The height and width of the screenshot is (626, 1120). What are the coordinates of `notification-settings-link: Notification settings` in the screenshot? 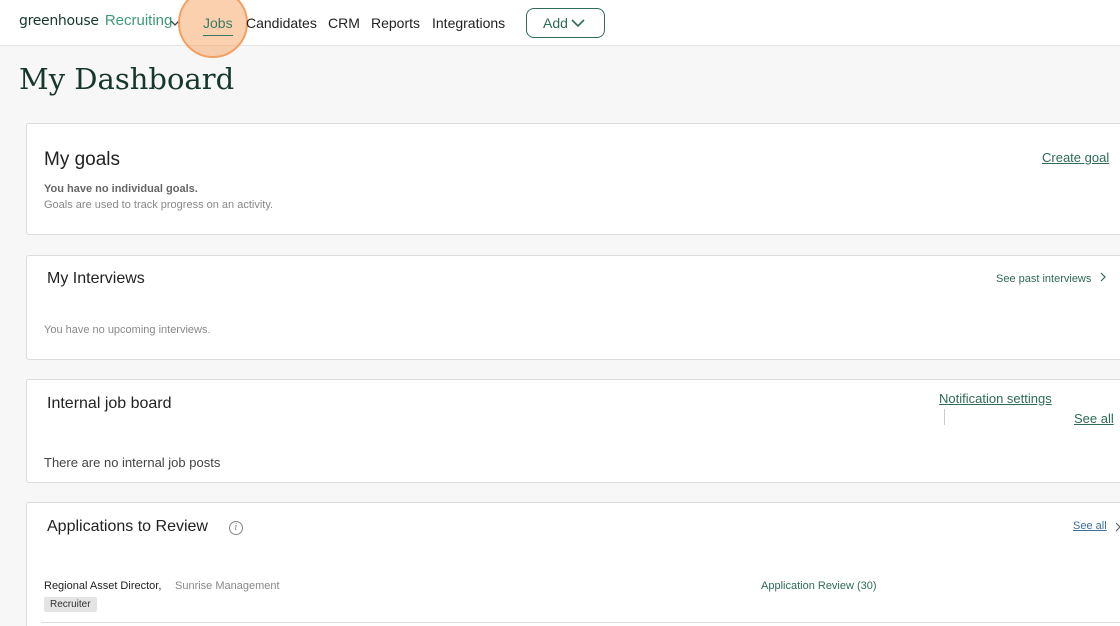 It's located at (995, 398).